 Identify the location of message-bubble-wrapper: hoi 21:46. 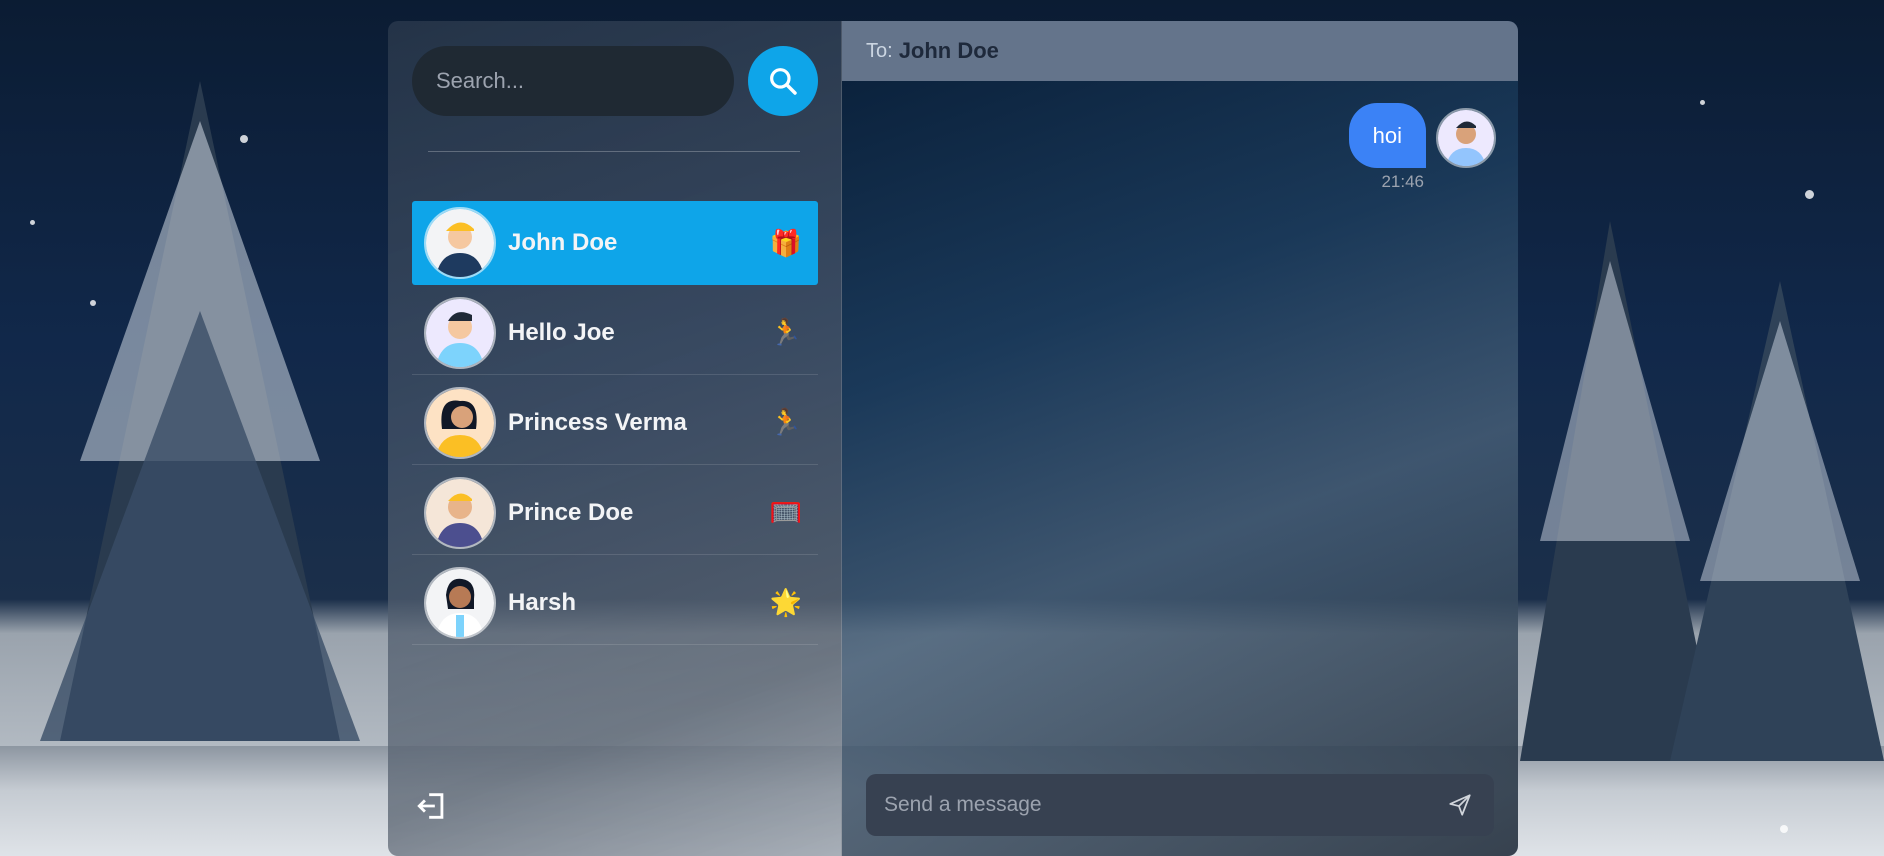
(1387, 147).